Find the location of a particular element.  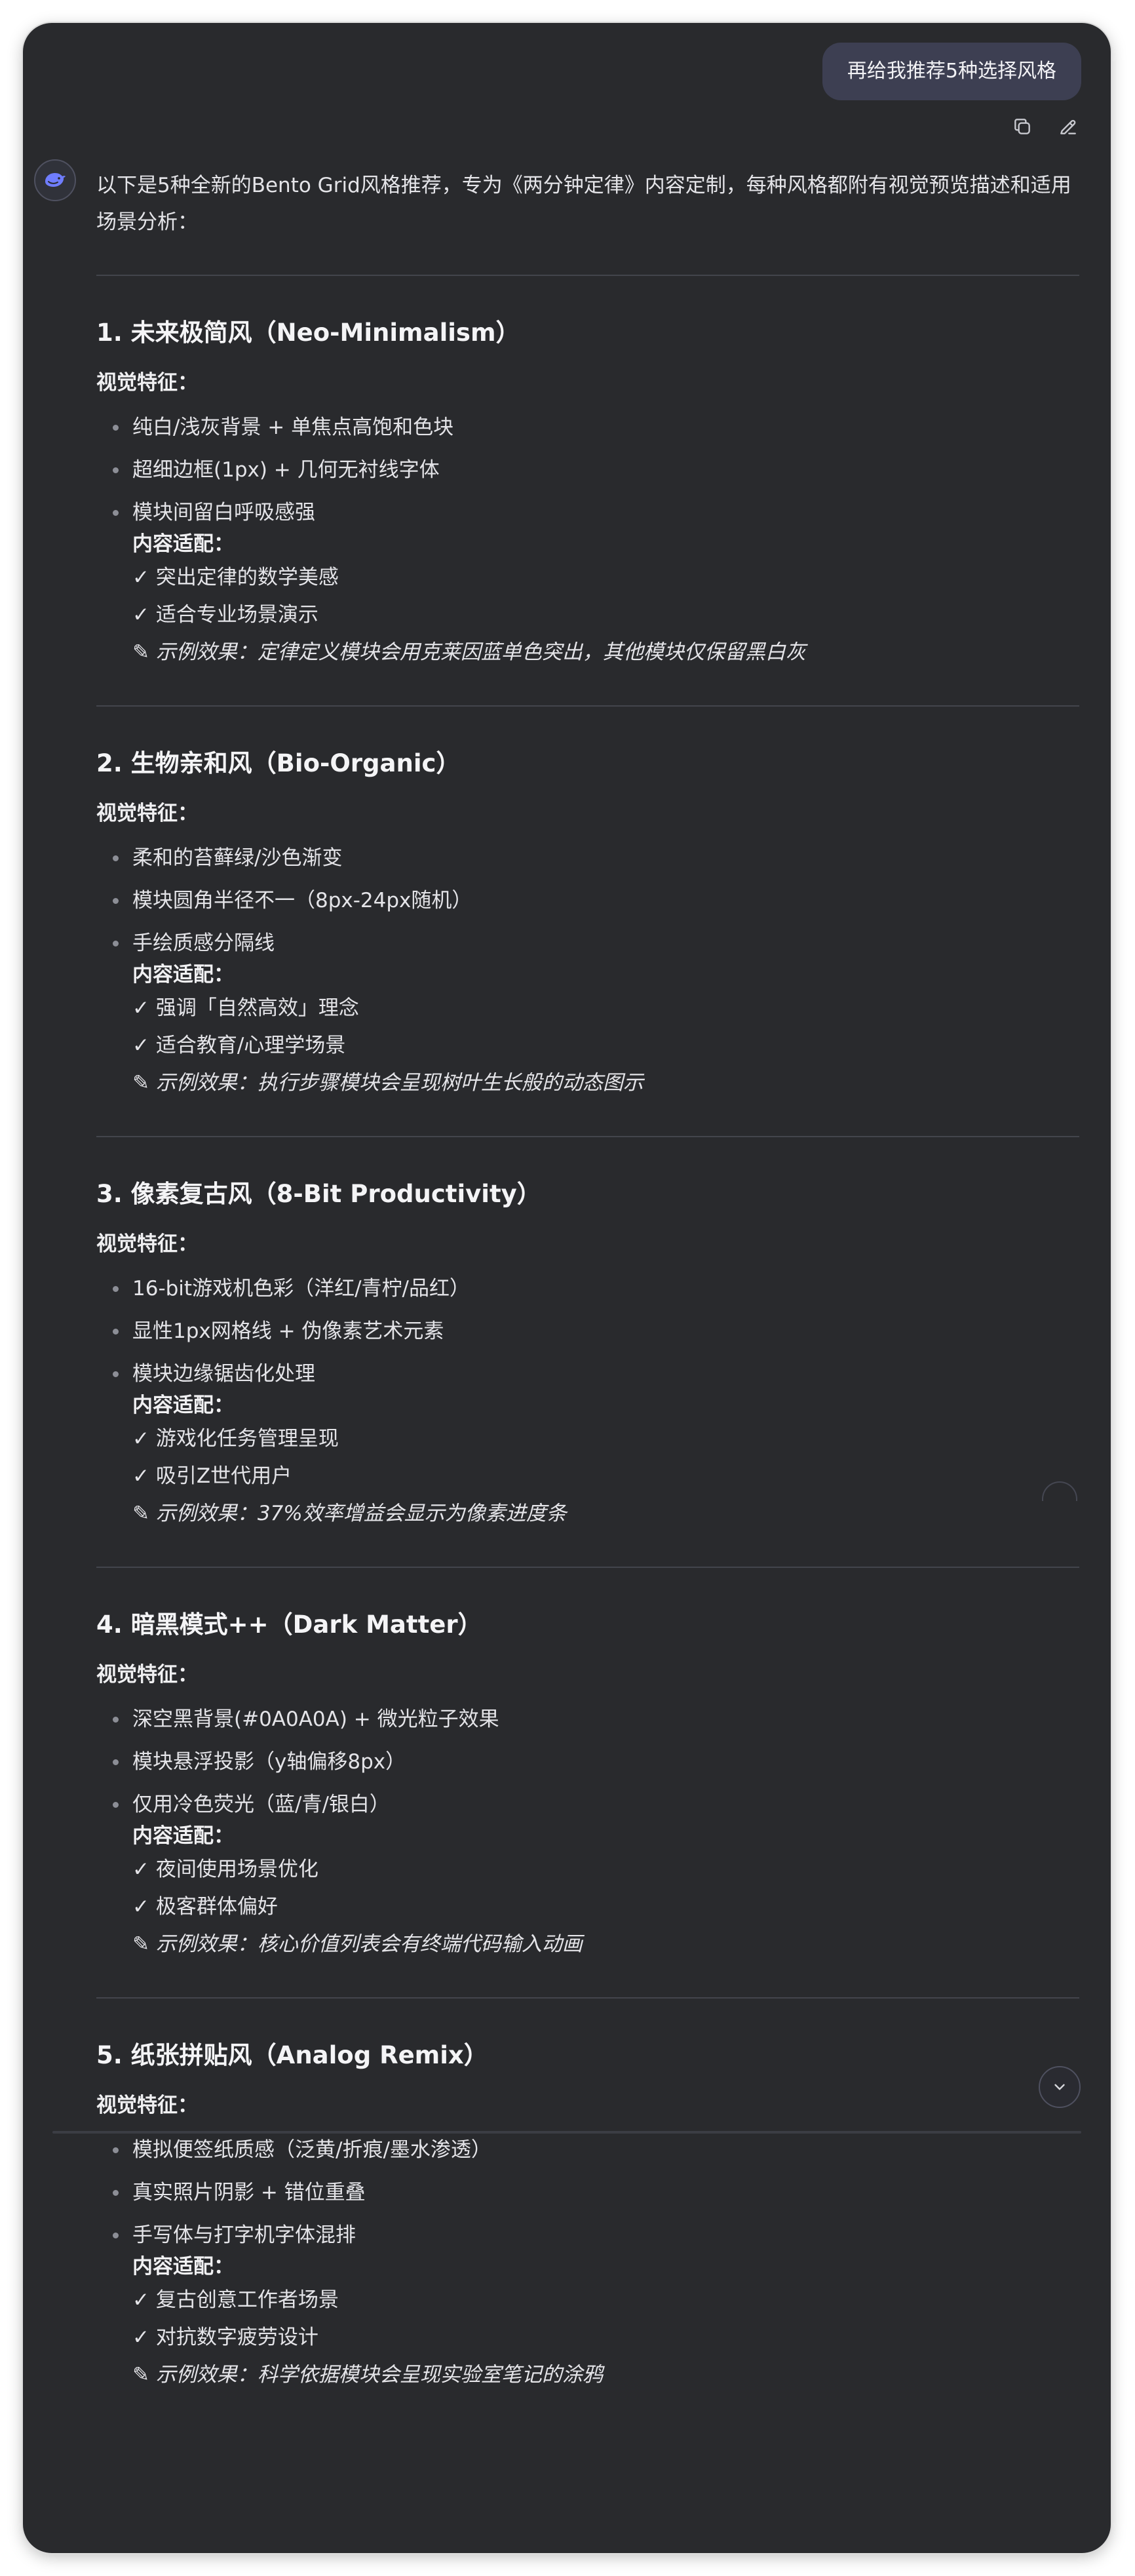

example-effect: ✎ 示例效果：科学依据模块会呈现实验室笔记的涂鸦 is located at coordinates (368, 2375).